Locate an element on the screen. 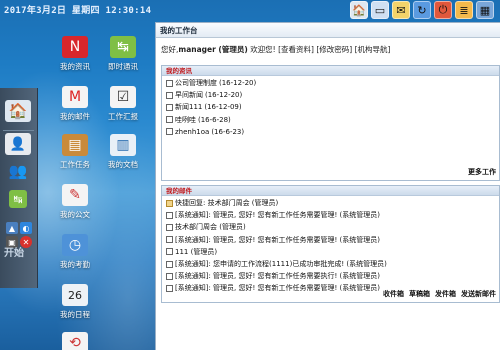 The height and width of the screenshot is (350, 500). mail-item: 技术部门周会 (管理员) is located at coordinates (330, 227).